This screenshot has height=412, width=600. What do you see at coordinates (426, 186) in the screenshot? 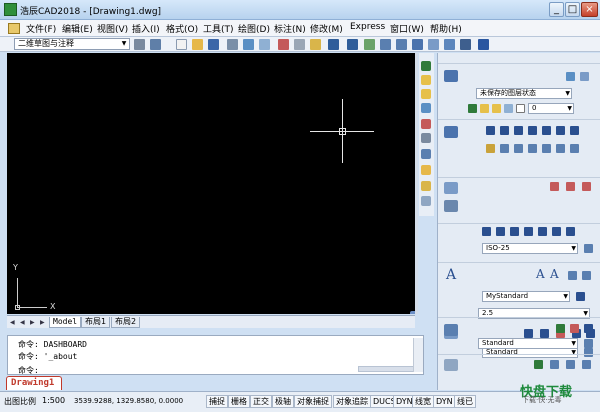
I see `layer-merge-icon` at bounding box center [426, 186].